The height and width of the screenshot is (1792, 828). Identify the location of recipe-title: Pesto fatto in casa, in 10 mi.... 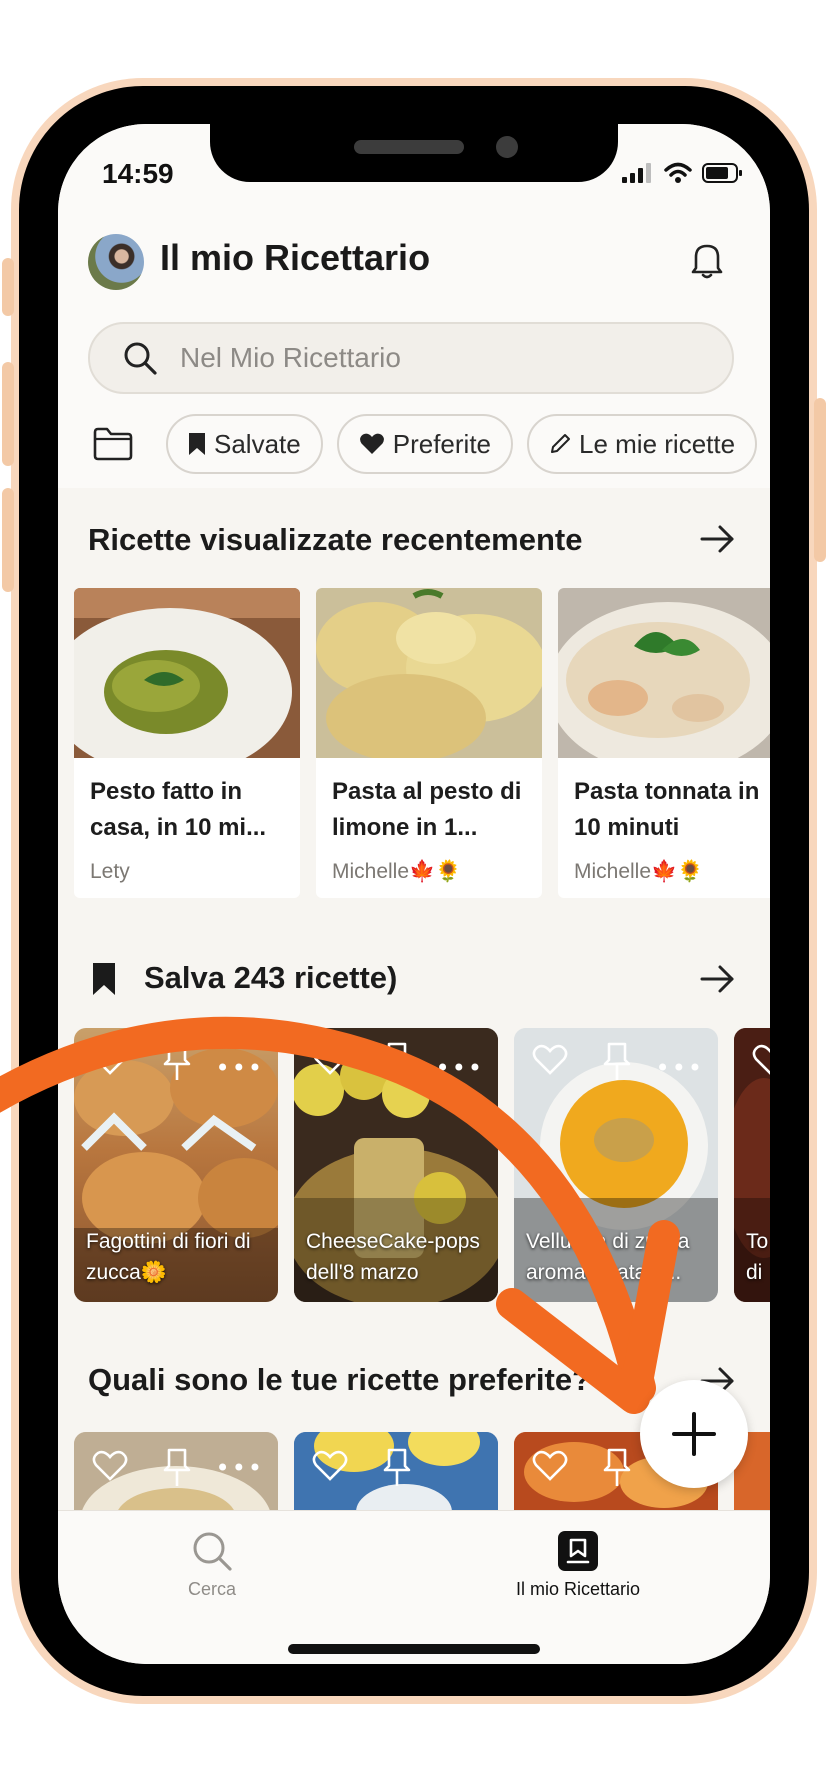
(178, 809).